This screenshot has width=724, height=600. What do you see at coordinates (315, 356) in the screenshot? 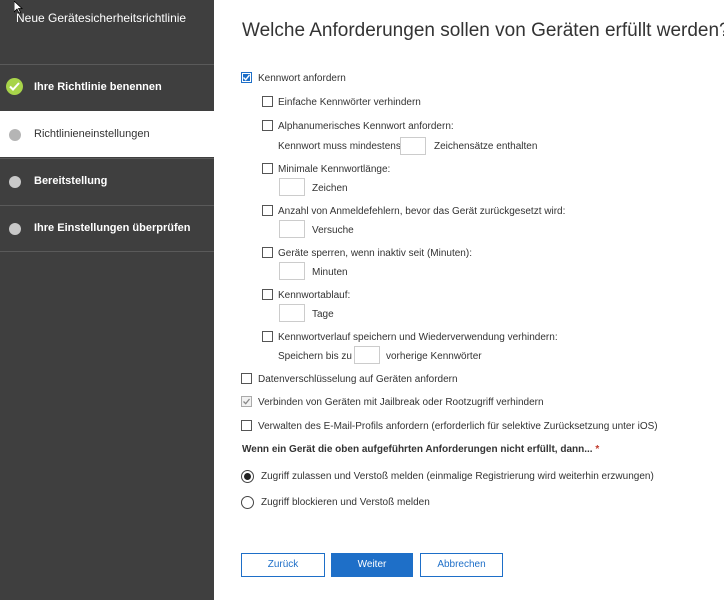
I see `password-history-prefix: Speichern bis zu` at bounding box center [315, 356].